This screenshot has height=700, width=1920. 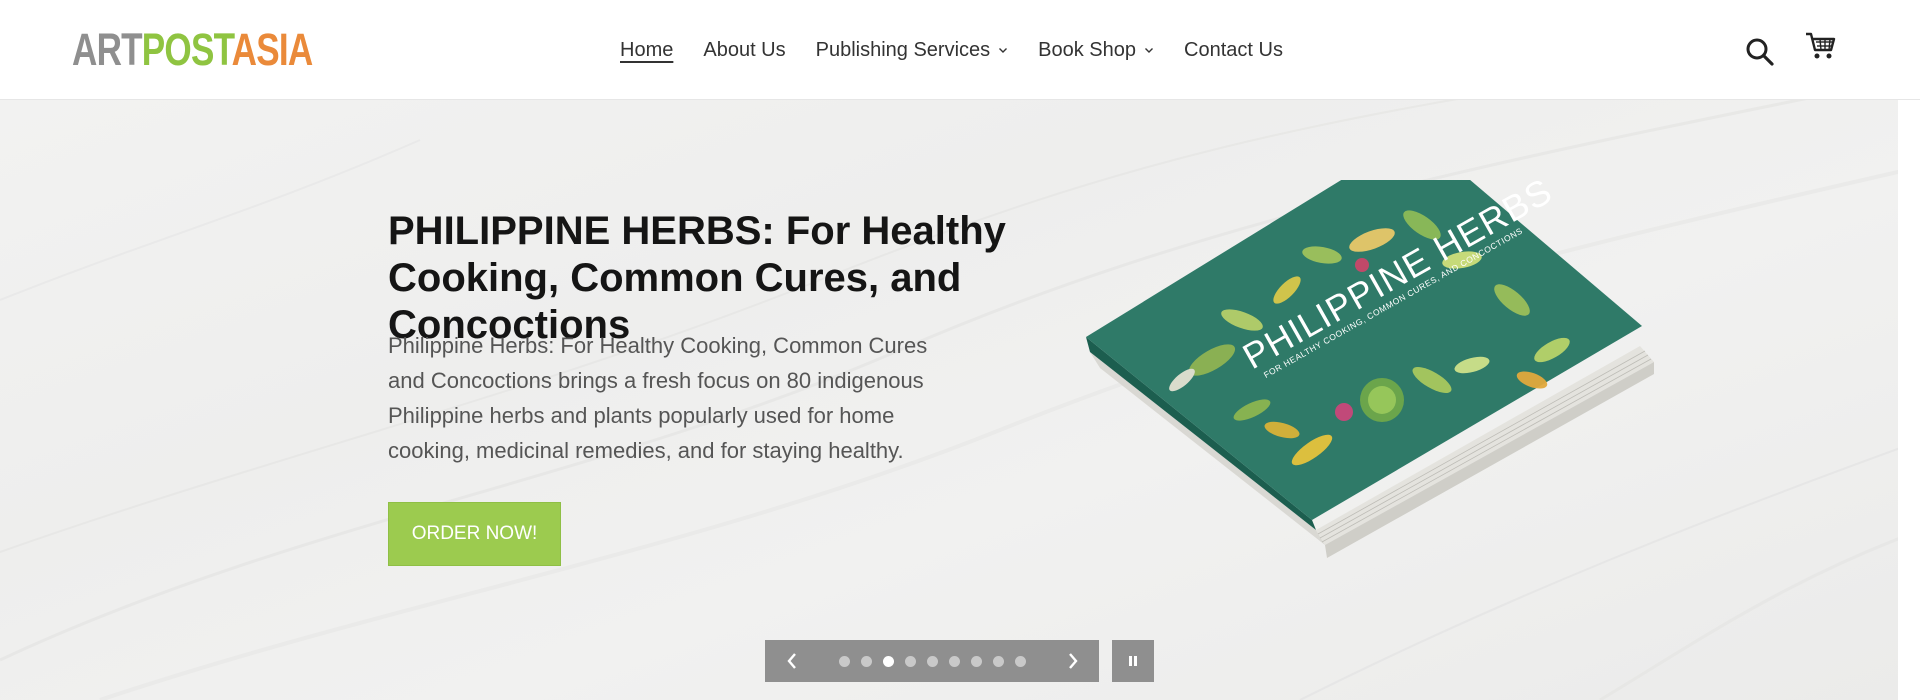 I want to click on nav-item-book-shop: Book Shop, so click(x=1096, y=50).